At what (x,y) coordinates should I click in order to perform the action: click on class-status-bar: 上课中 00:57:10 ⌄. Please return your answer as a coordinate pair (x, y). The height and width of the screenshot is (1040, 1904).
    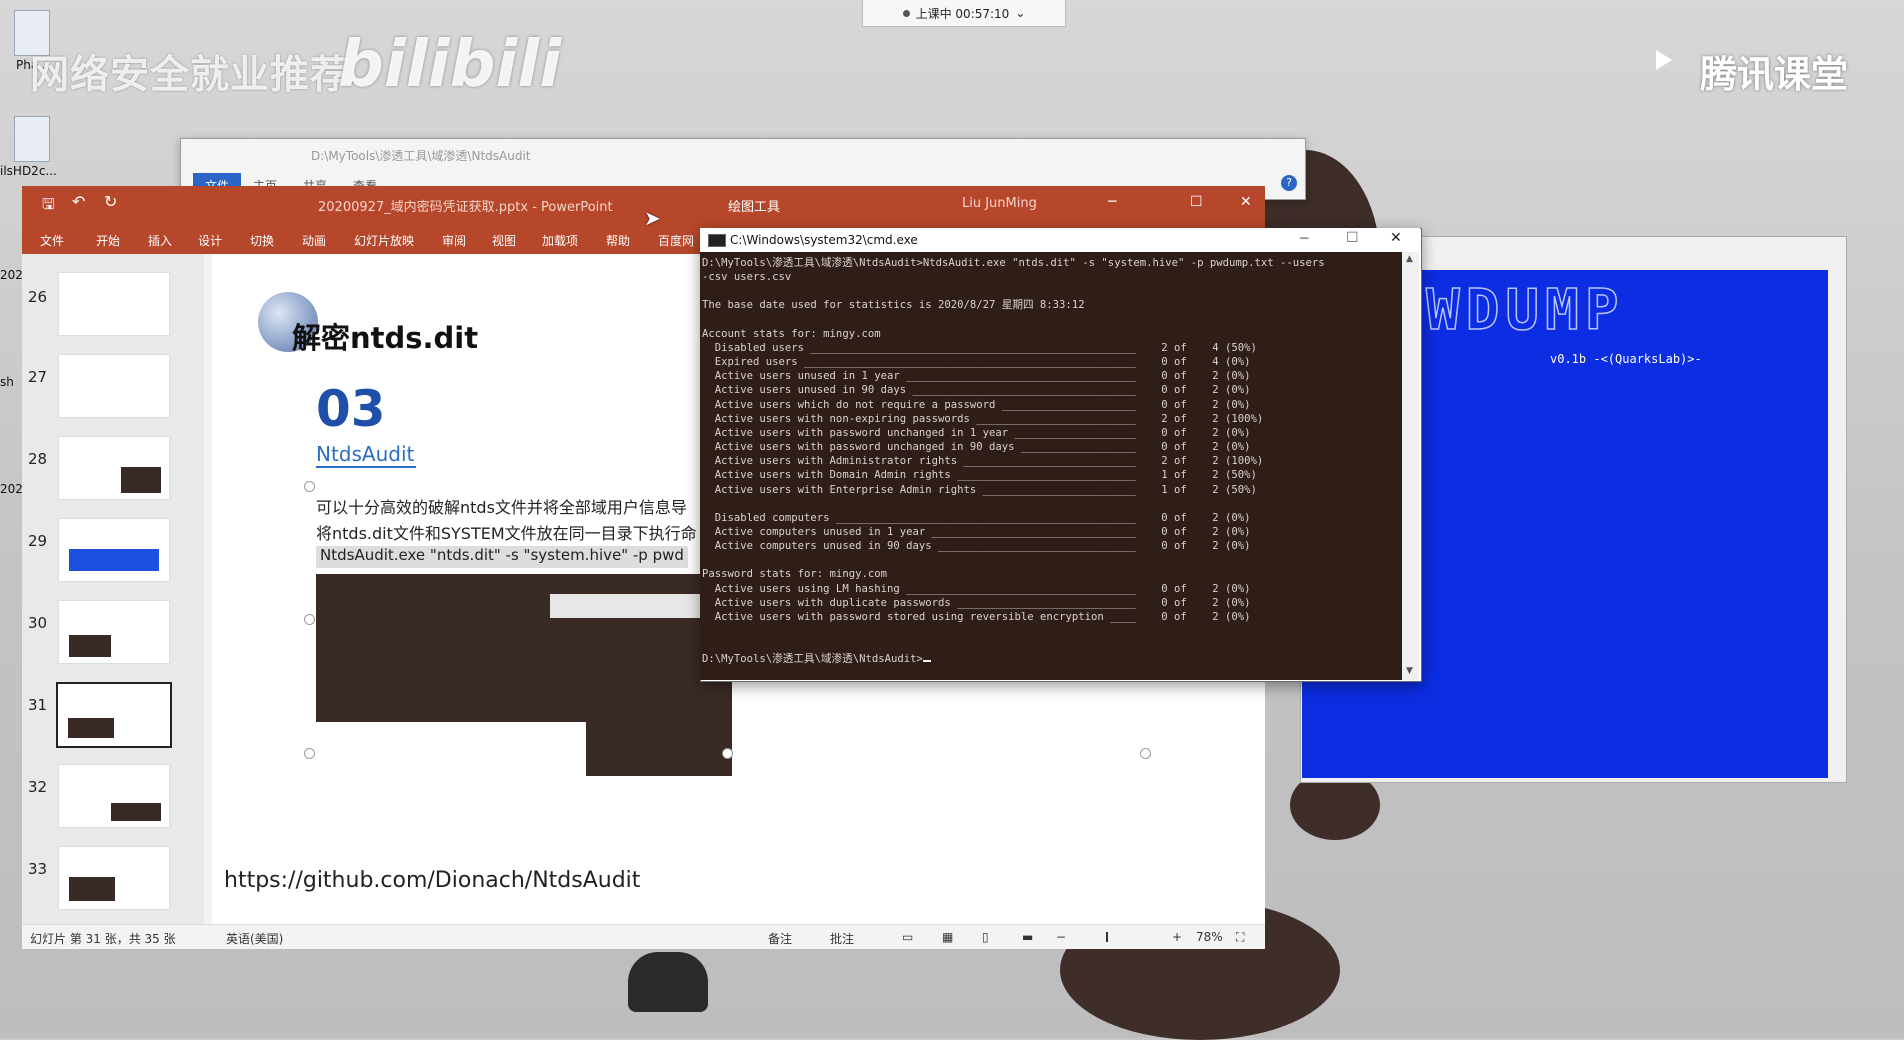
    Looking at the image, I should click on (964, 13).